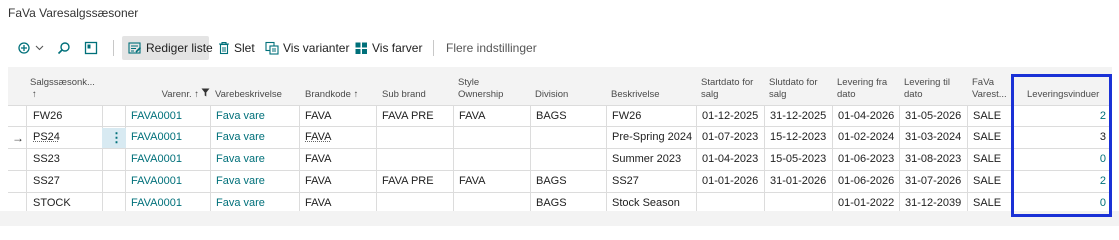  What do you see at coordinates (730, 137) in the screenshot?
I see `start-date-cell: 01-07-2023` at bounding box center [730, 137].